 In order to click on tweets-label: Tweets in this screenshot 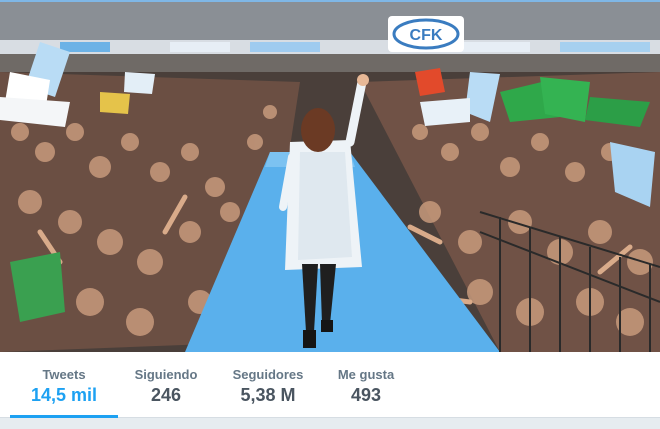, I will do `click(64, 374)`.